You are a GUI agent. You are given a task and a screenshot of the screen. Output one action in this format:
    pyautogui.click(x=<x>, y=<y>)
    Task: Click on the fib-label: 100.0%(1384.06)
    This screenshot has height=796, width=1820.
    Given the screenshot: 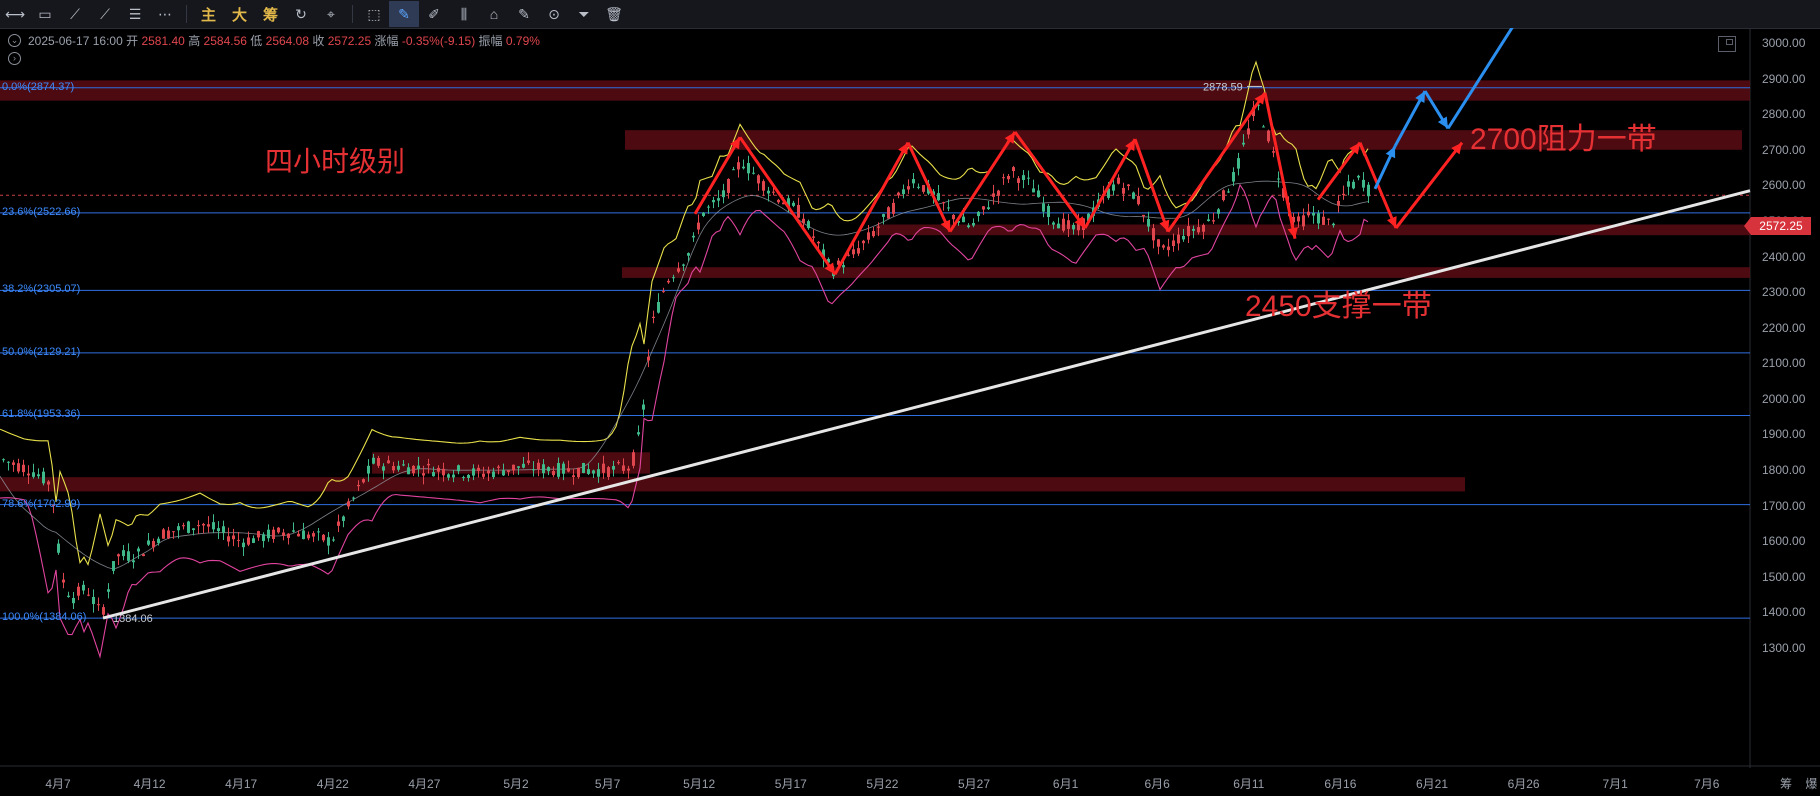 What is the action you would take?
    pyautogui.click(x=44, y=617)
    